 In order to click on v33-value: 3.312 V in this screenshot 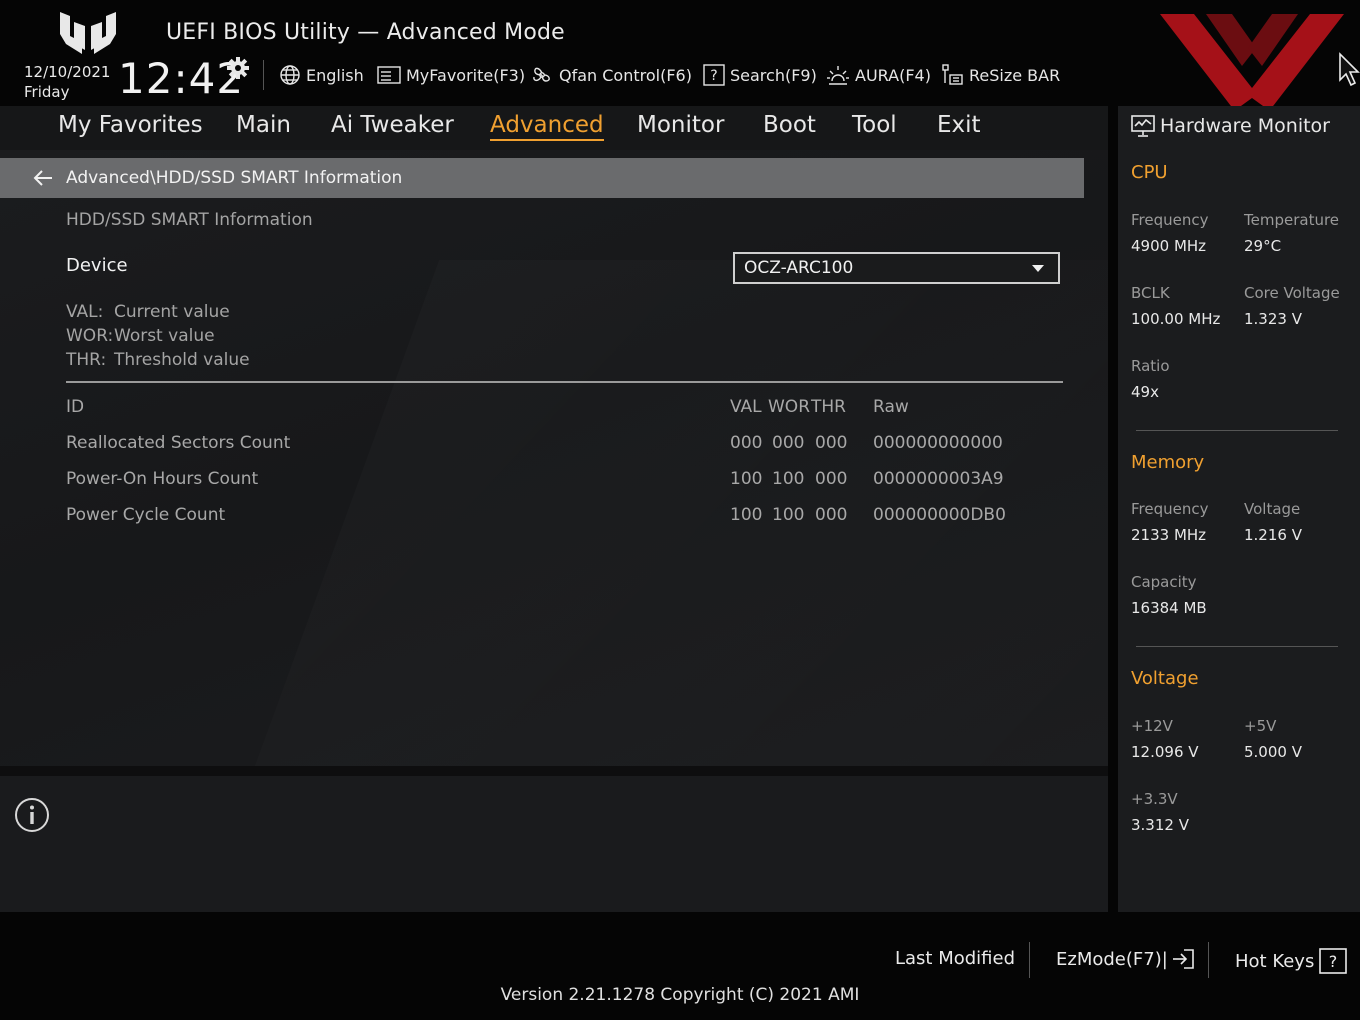, I will do `click(1160, 825)`.